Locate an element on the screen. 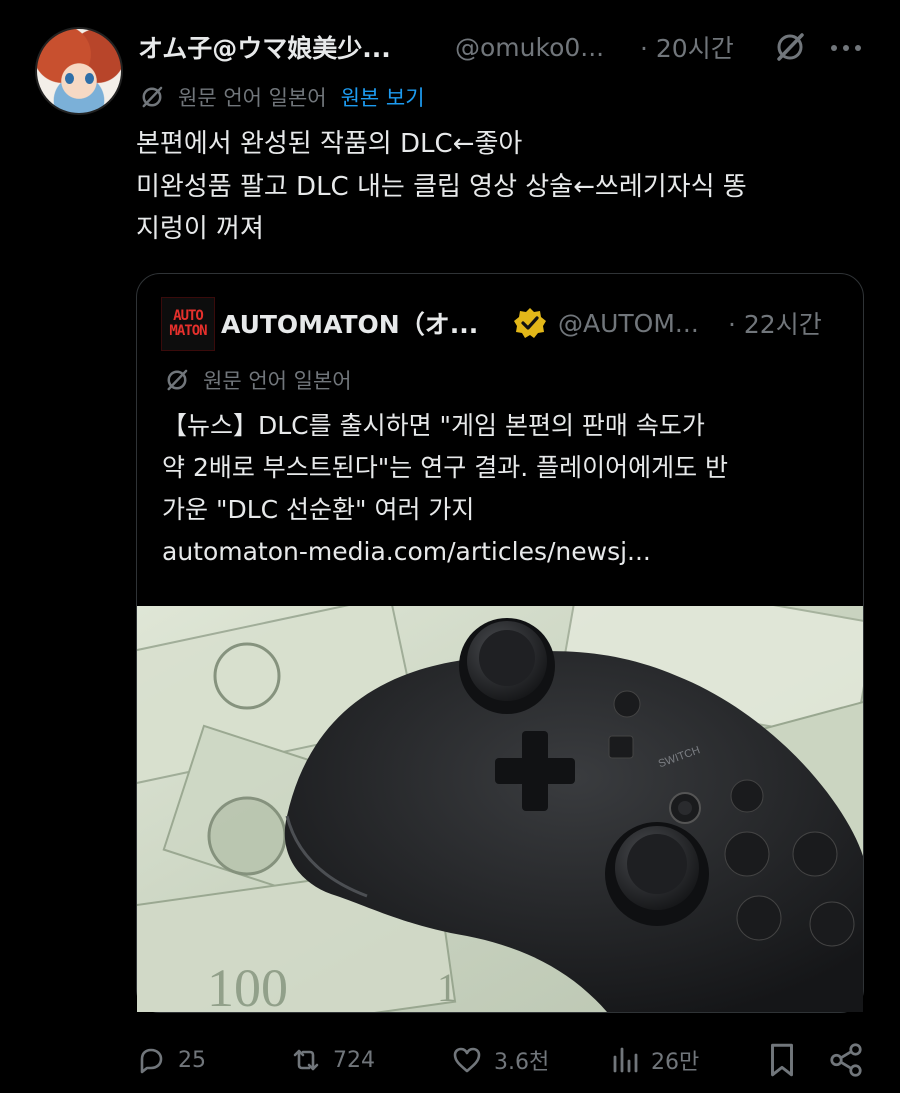 Image resolution: width=900 pixels, height=1093 pixels. quoted-translation-line: 원문 언어 일본어 is located at coordinates (257, 380).